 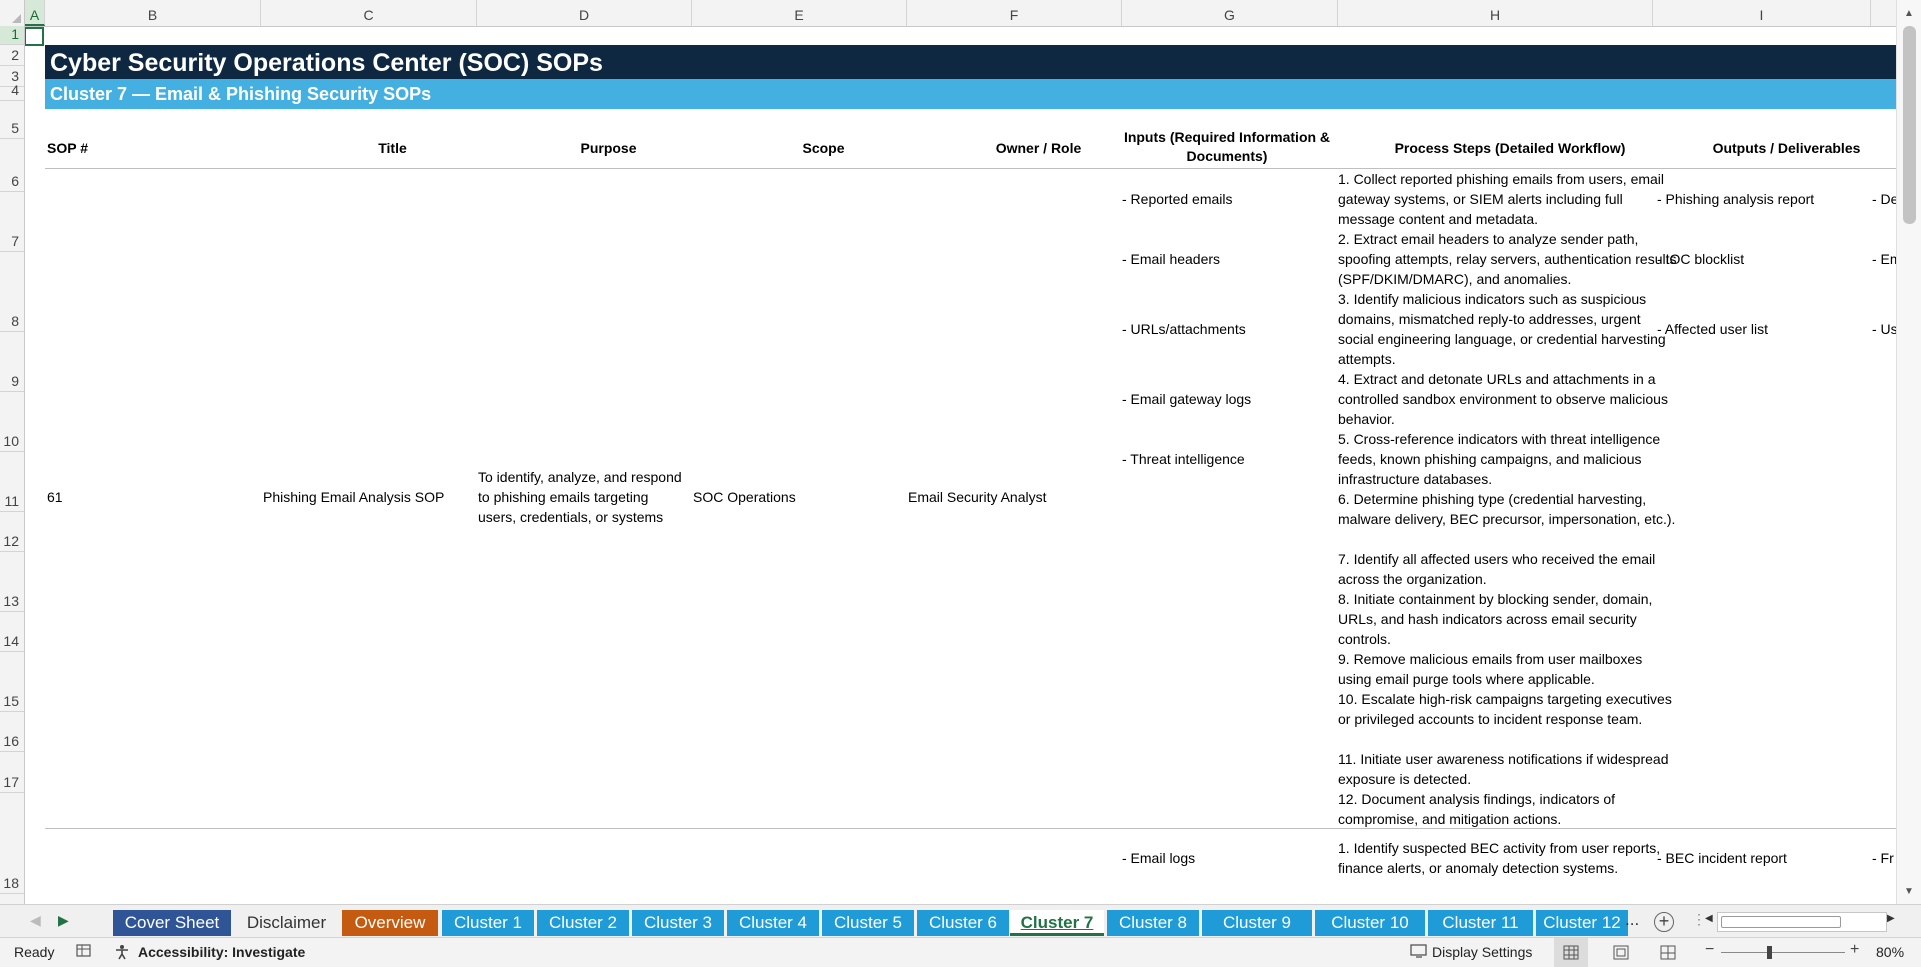 What do you see at coordinates (799, 13) in the screenshot?
I see `column-header-e: E` at bounding box center [799, 13].